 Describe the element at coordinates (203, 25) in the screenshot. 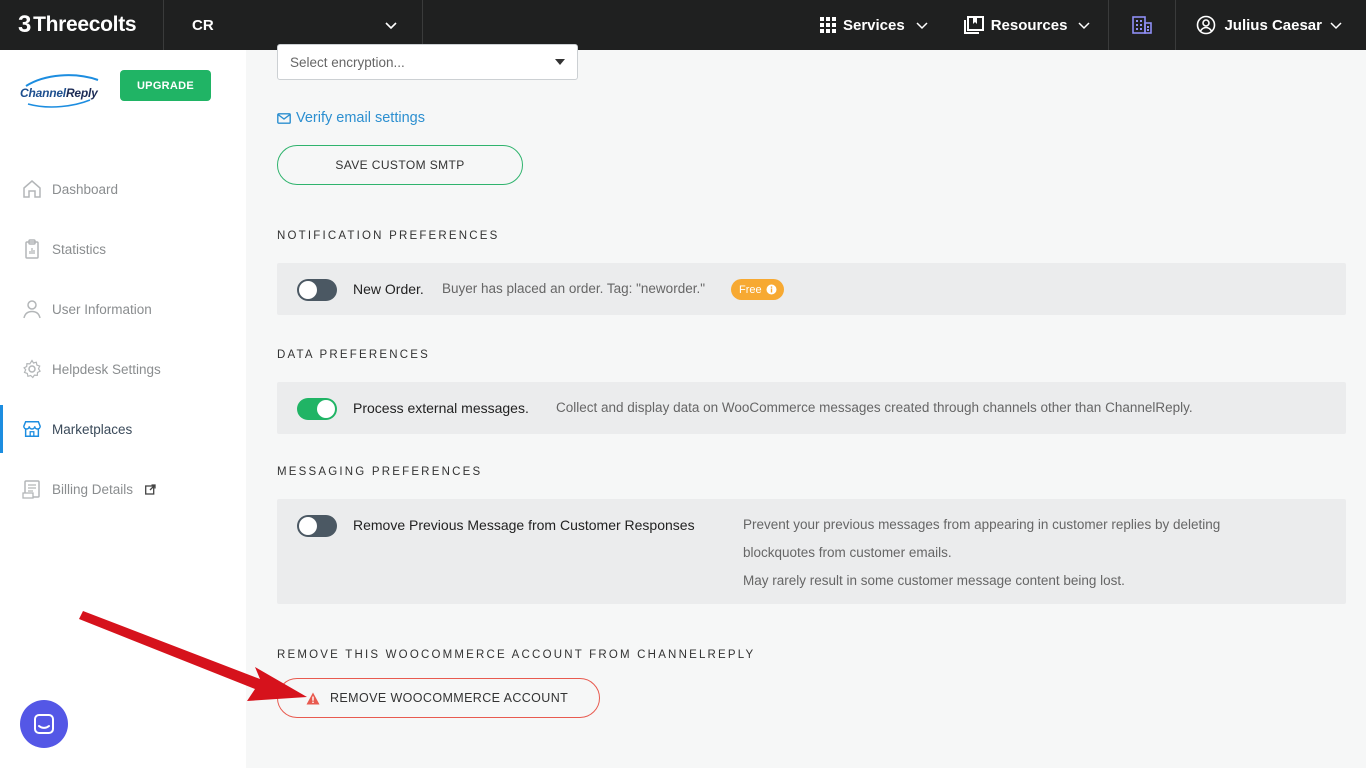

I see `account-name: CR` at that location.